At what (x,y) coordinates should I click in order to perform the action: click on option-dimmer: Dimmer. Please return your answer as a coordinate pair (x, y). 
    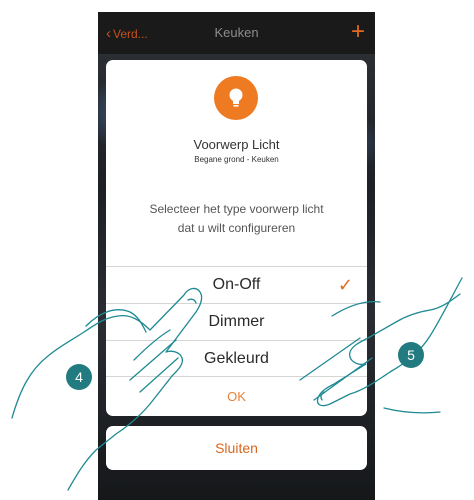
    Looking at the image, I should click on (236, 321).